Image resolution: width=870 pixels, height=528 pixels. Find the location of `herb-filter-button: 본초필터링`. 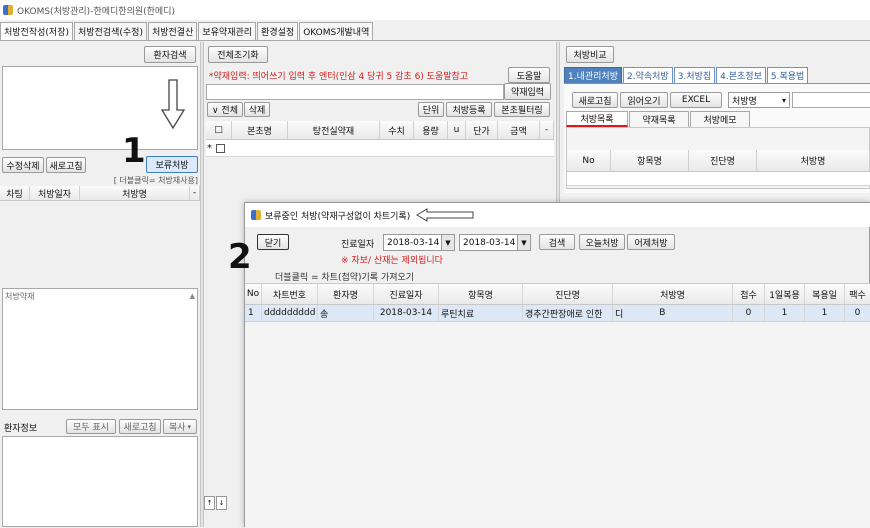

herb-filter-button: 본초필터링 is located at coordinates (522, 109).